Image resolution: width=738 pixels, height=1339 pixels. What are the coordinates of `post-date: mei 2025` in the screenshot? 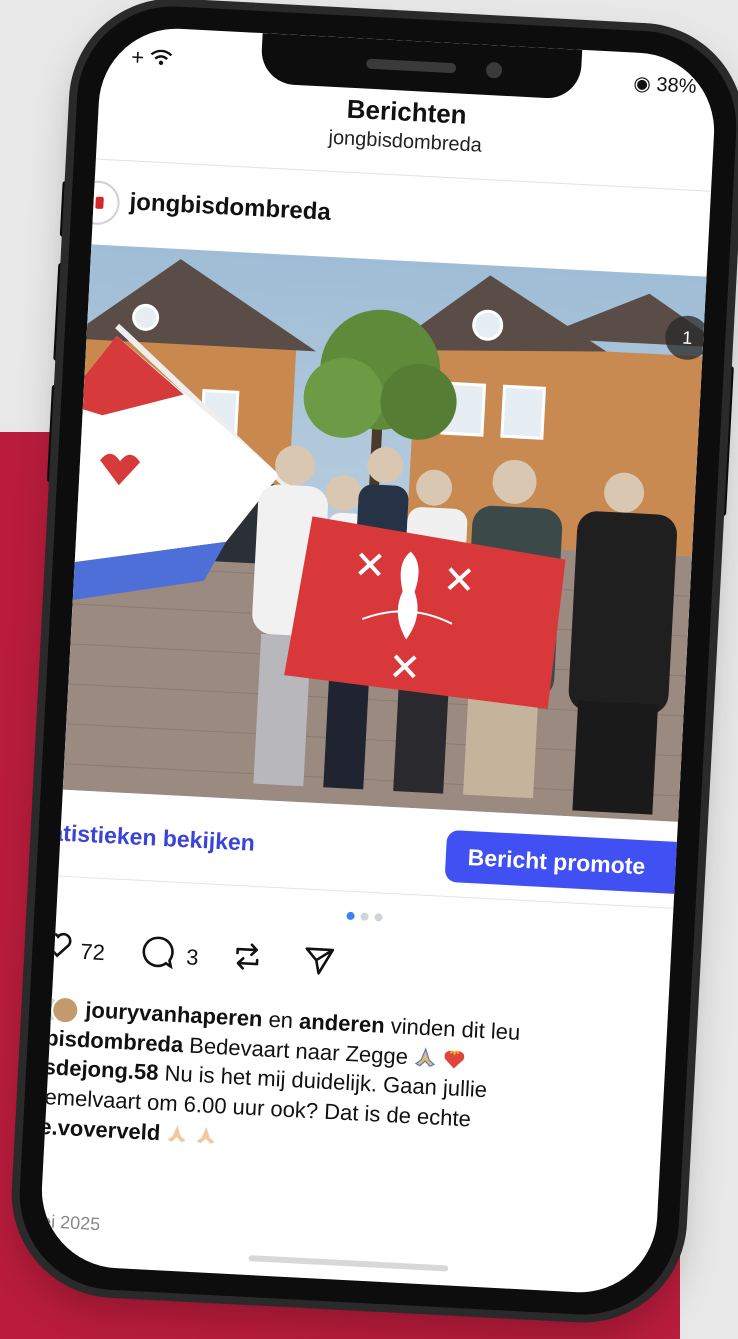 It's located at (69, 1222).